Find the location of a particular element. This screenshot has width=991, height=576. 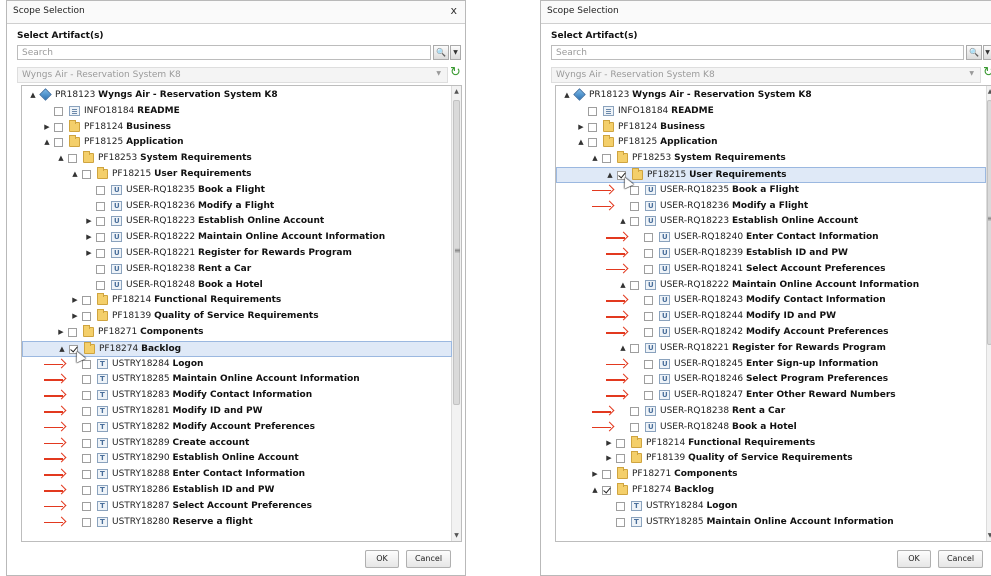

tree-row: USTRY18282 Modify Account Preferences is located at coordinates (237, 427).